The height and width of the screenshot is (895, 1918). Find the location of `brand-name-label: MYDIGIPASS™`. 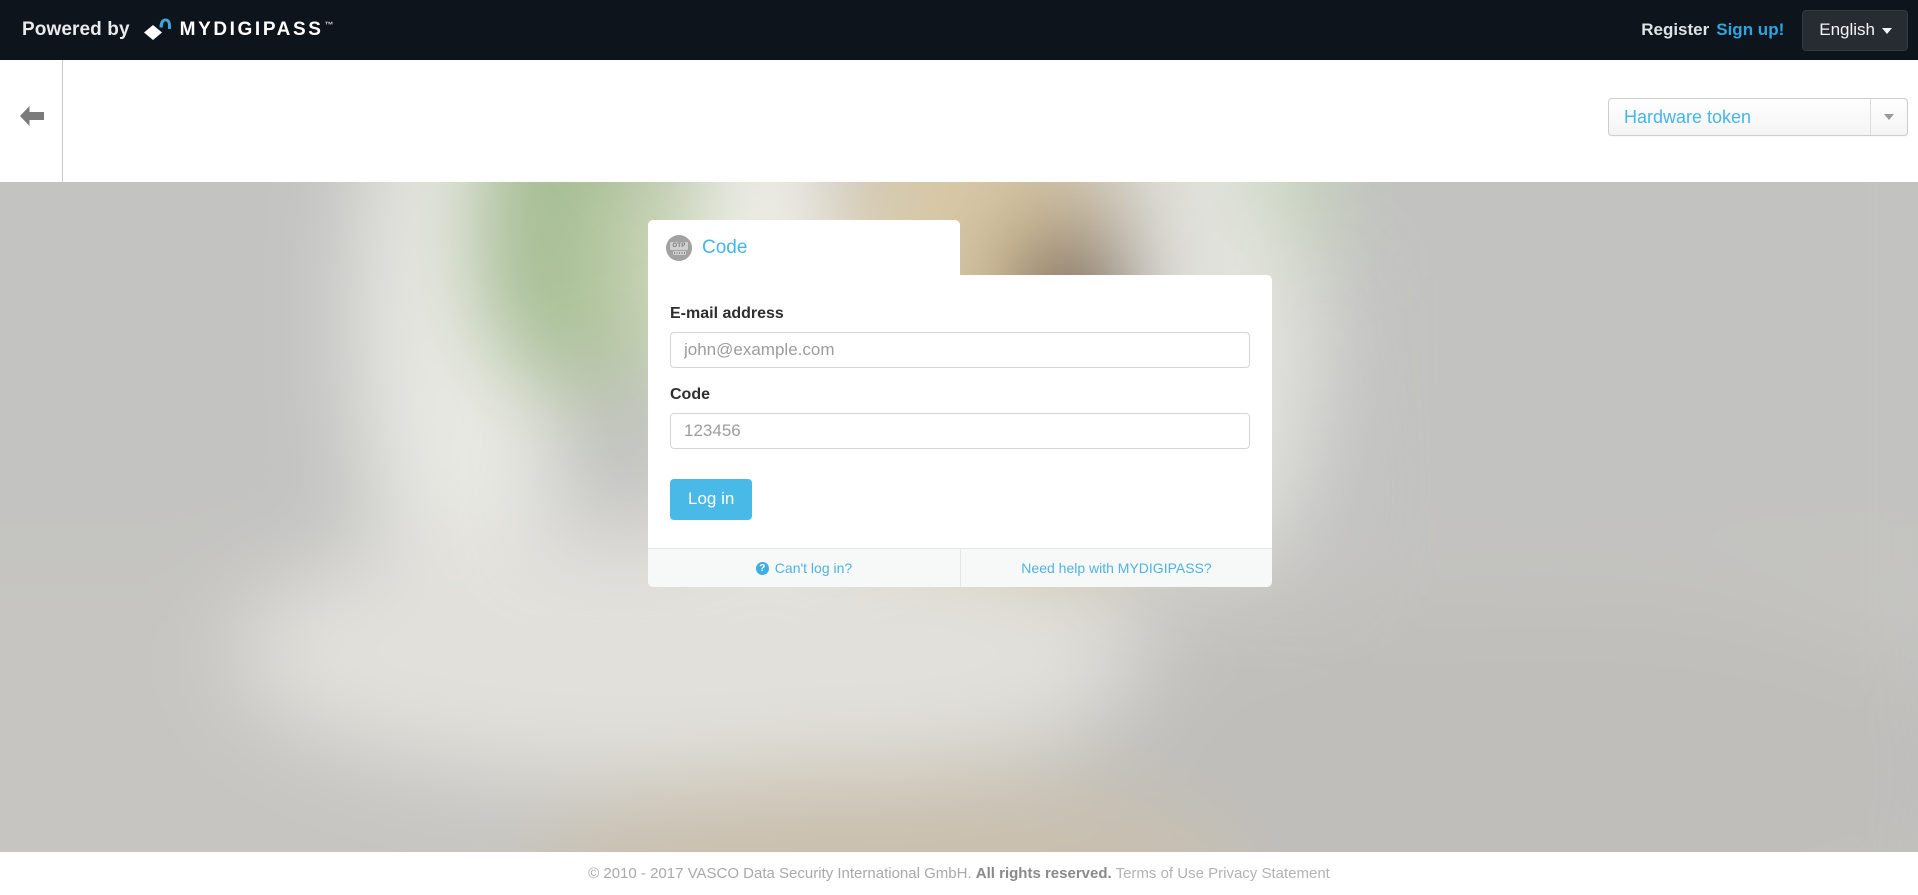

brand-name-label: MYDIGIPASS™ is located at coordinates (256, 29).